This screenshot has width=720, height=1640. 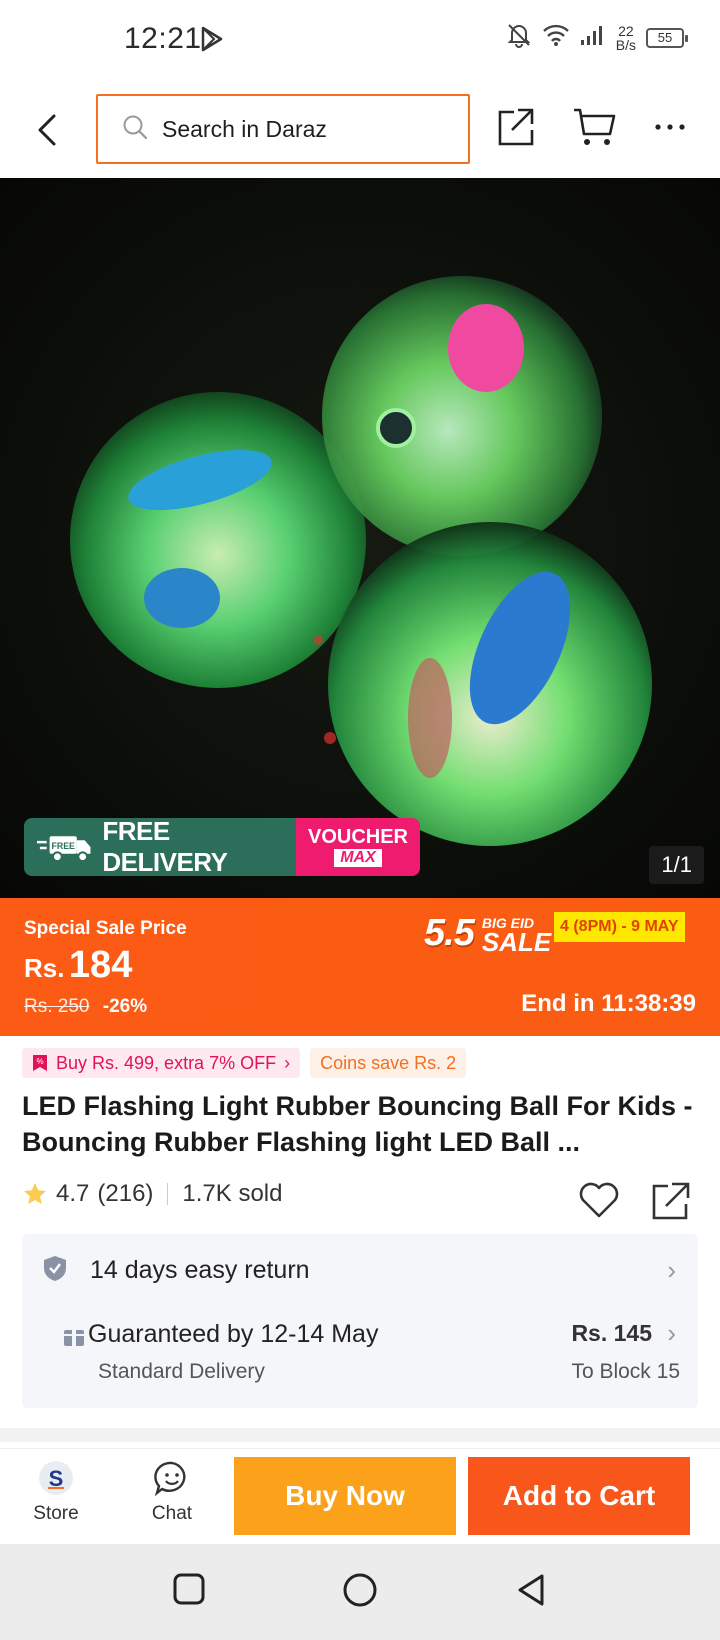 I want to click on play-store-icon, so click(x=212, y=41).